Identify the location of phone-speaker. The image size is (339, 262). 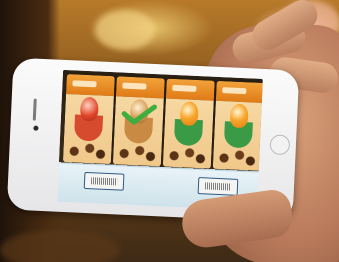
(34, 109).